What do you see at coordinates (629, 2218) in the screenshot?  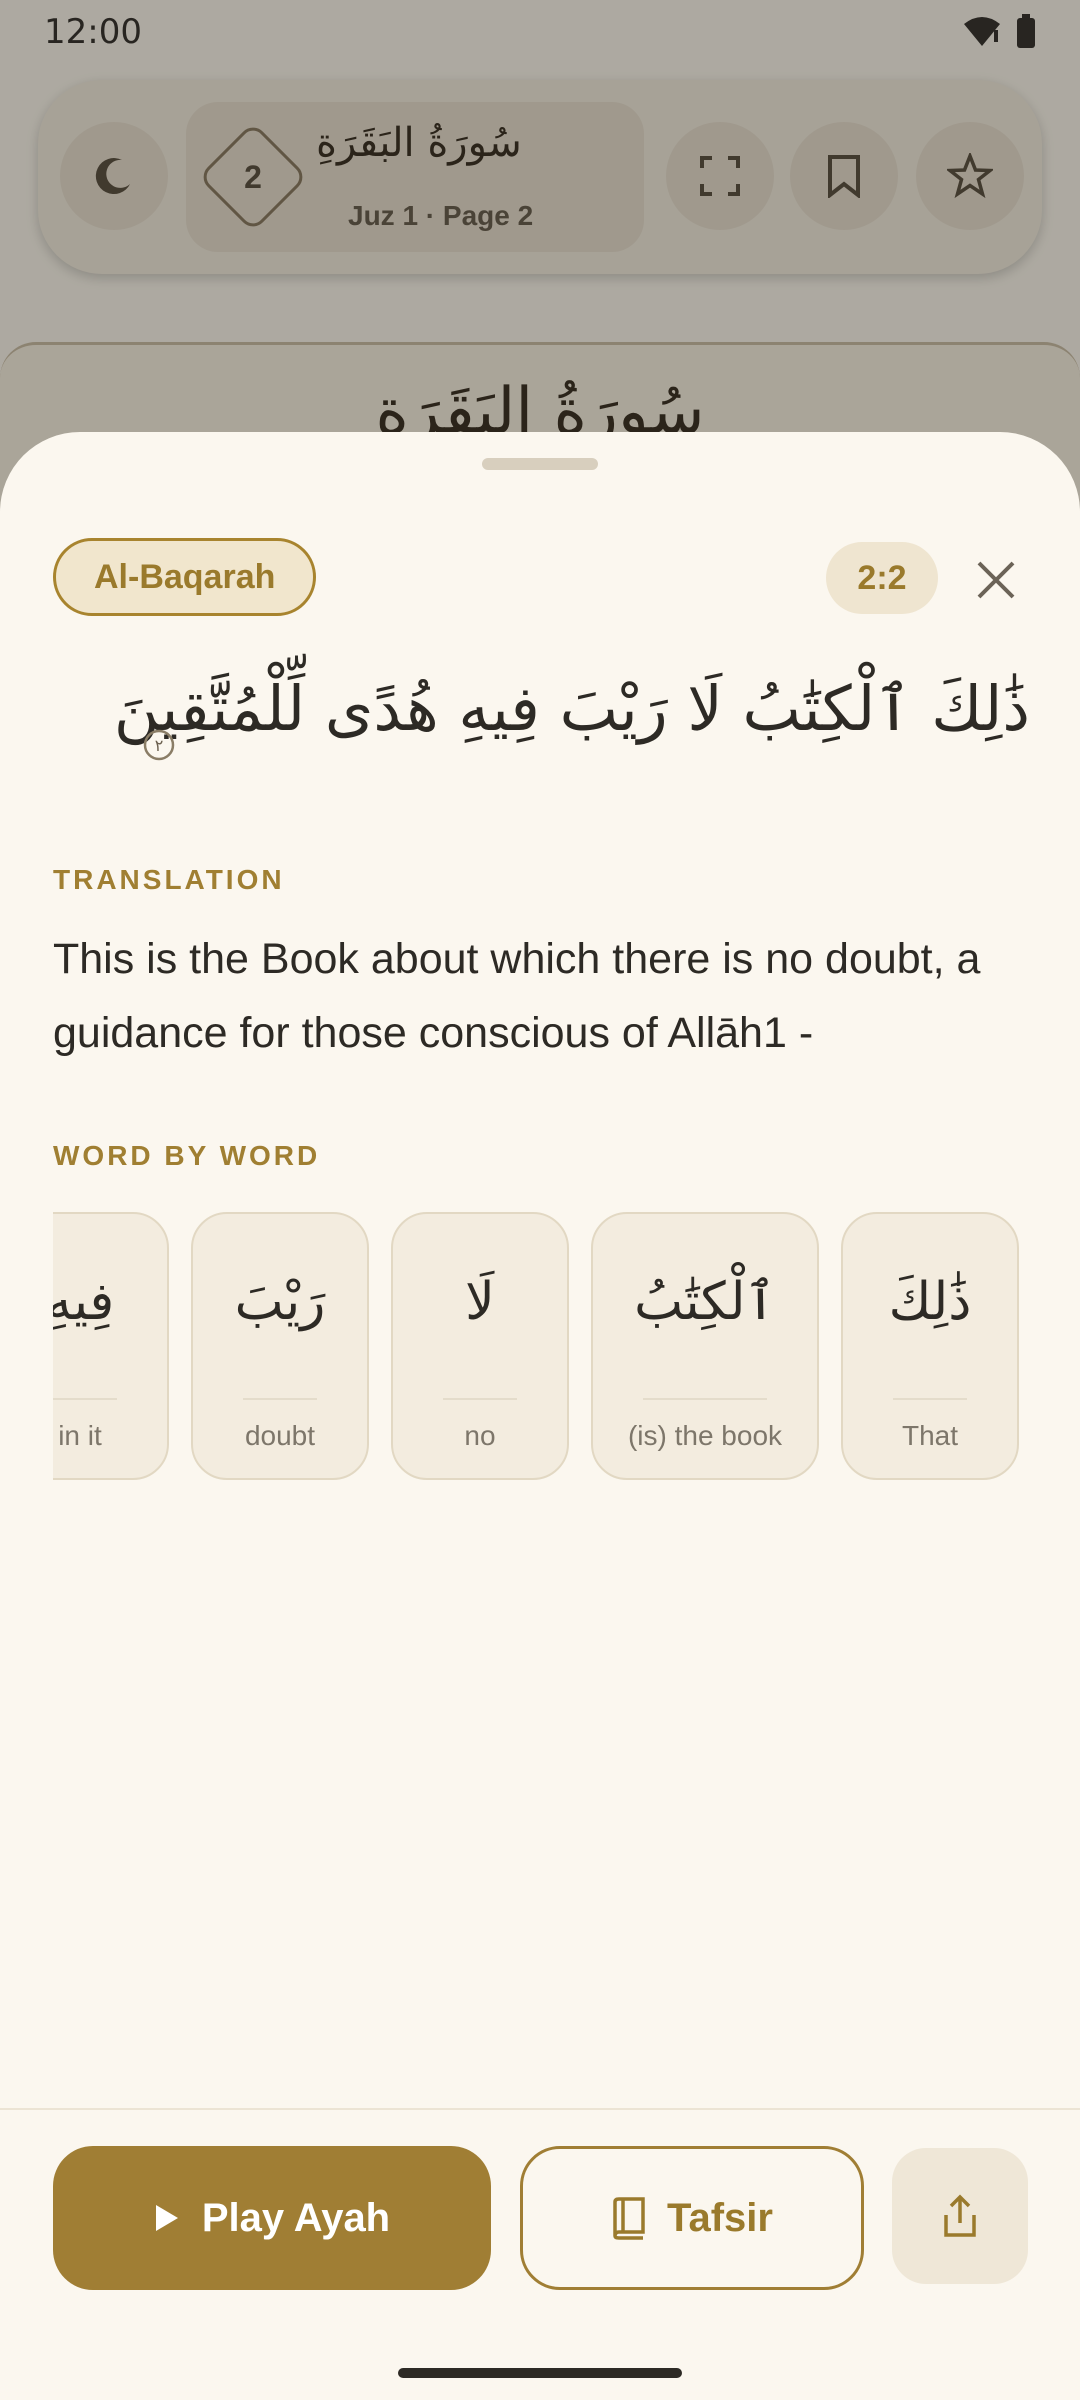 I see `book-icon` at bounding box center [629, 2218].